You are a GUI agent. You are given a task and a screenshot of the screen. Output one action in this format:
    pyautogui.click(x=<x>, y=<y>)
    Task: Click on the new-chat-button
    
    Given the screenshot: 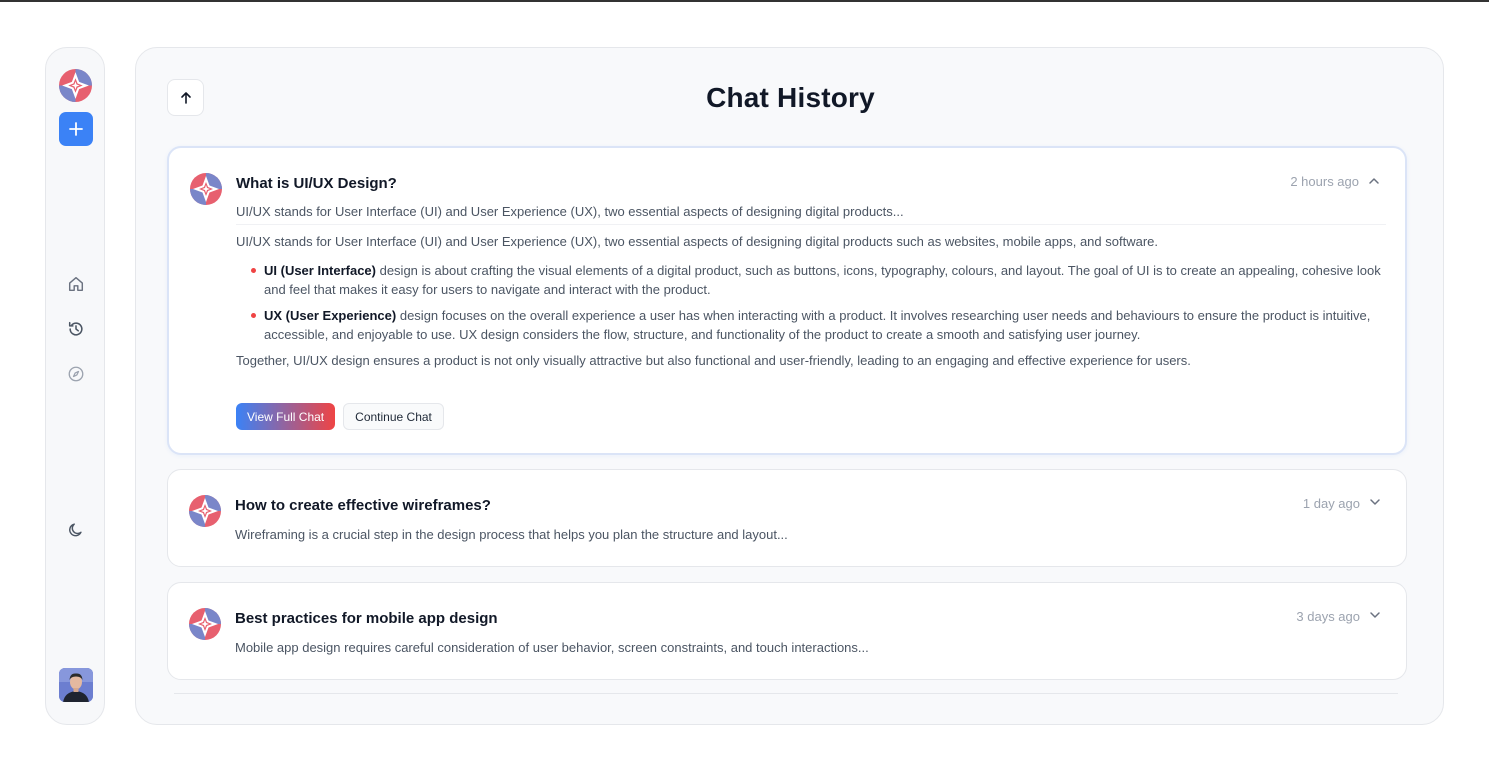 What is the action you would take?
    pyautogui.click(x=76, y=129)
    